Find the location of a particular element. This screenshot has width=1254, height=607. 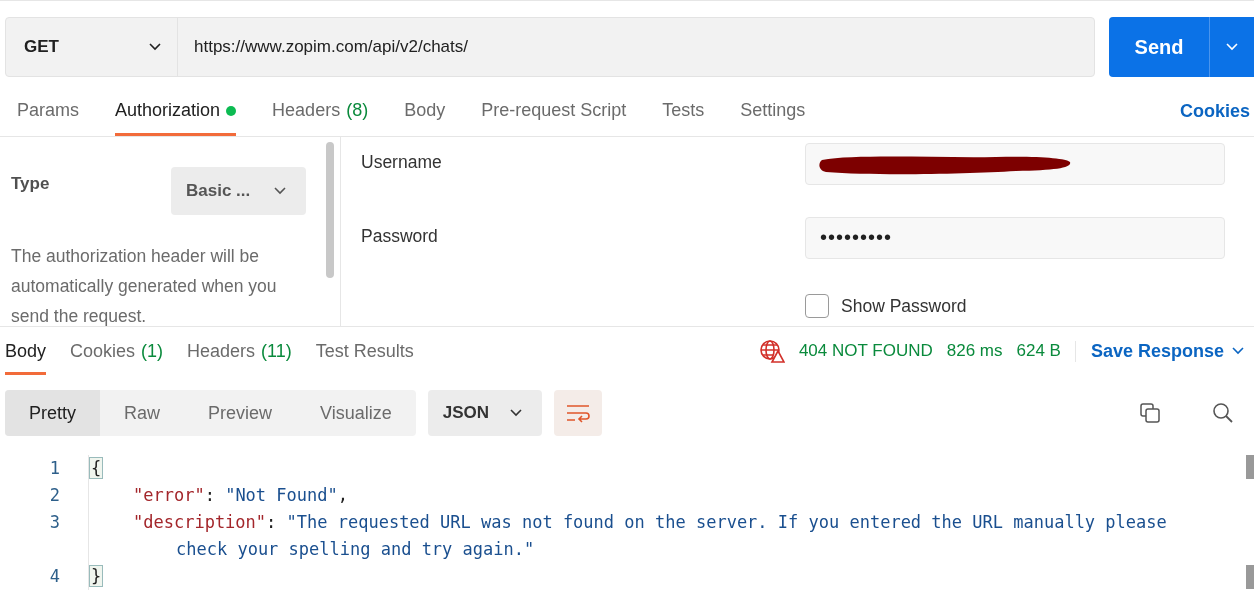

code-line: "error": "Not Found", is located at coordinates (241, 495).